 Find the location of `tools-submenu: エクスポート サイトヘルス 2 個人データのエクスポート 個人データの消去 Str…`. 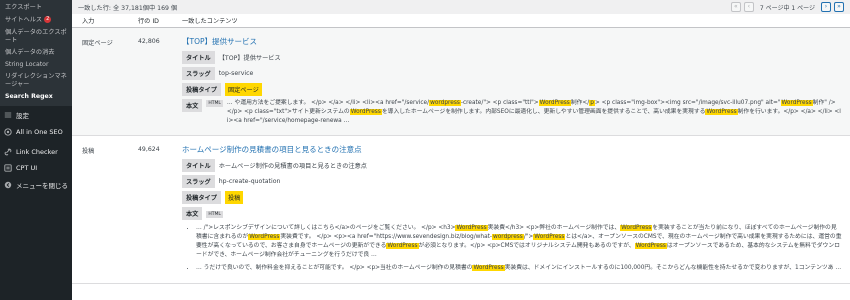

tools-submenu: エクスポート サイトヘルス 2 個人データのエクスポート 個人データの消去 Str… is located at coordinates (36, 53).